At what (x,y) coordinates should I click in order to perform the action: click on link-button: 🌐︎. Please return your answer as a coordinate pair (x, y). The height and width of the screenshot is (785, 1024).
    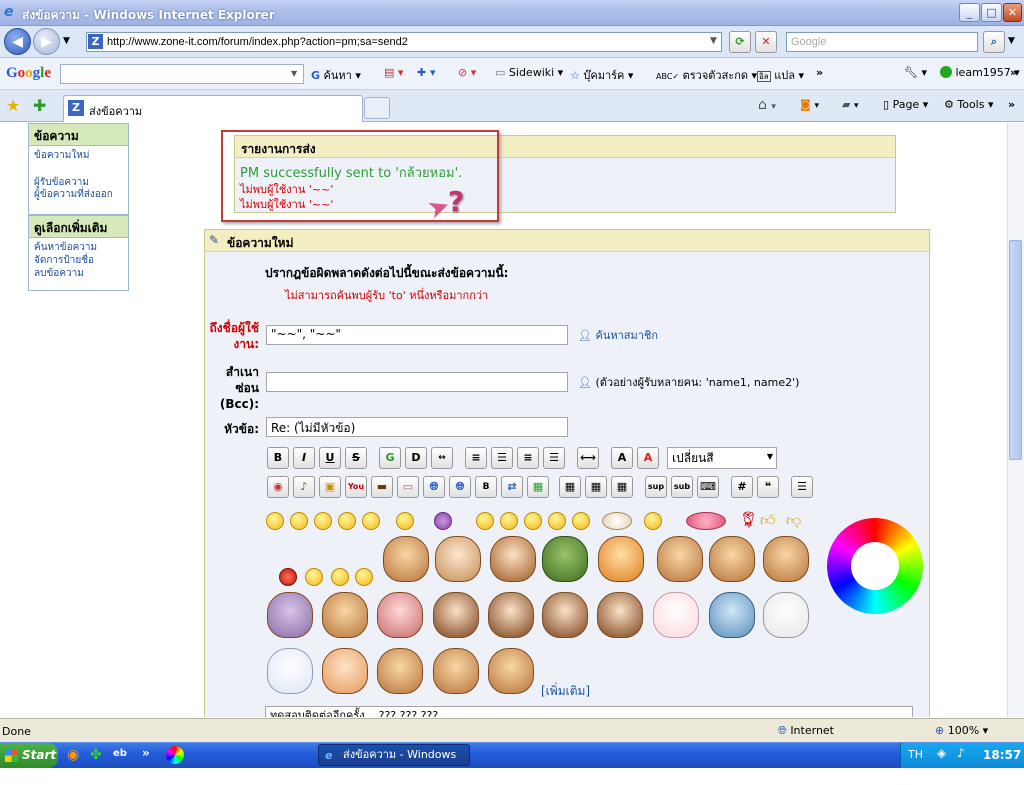
    Looking at the image, I should click on (434, 487).